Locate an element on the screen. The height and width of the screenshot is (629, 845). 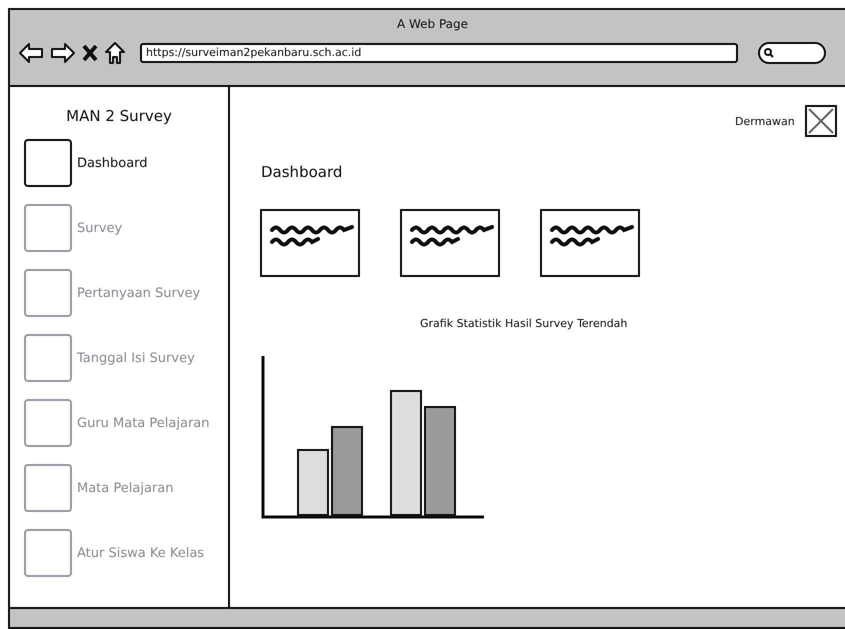
forward-icon is located at coordinates (63, 53).